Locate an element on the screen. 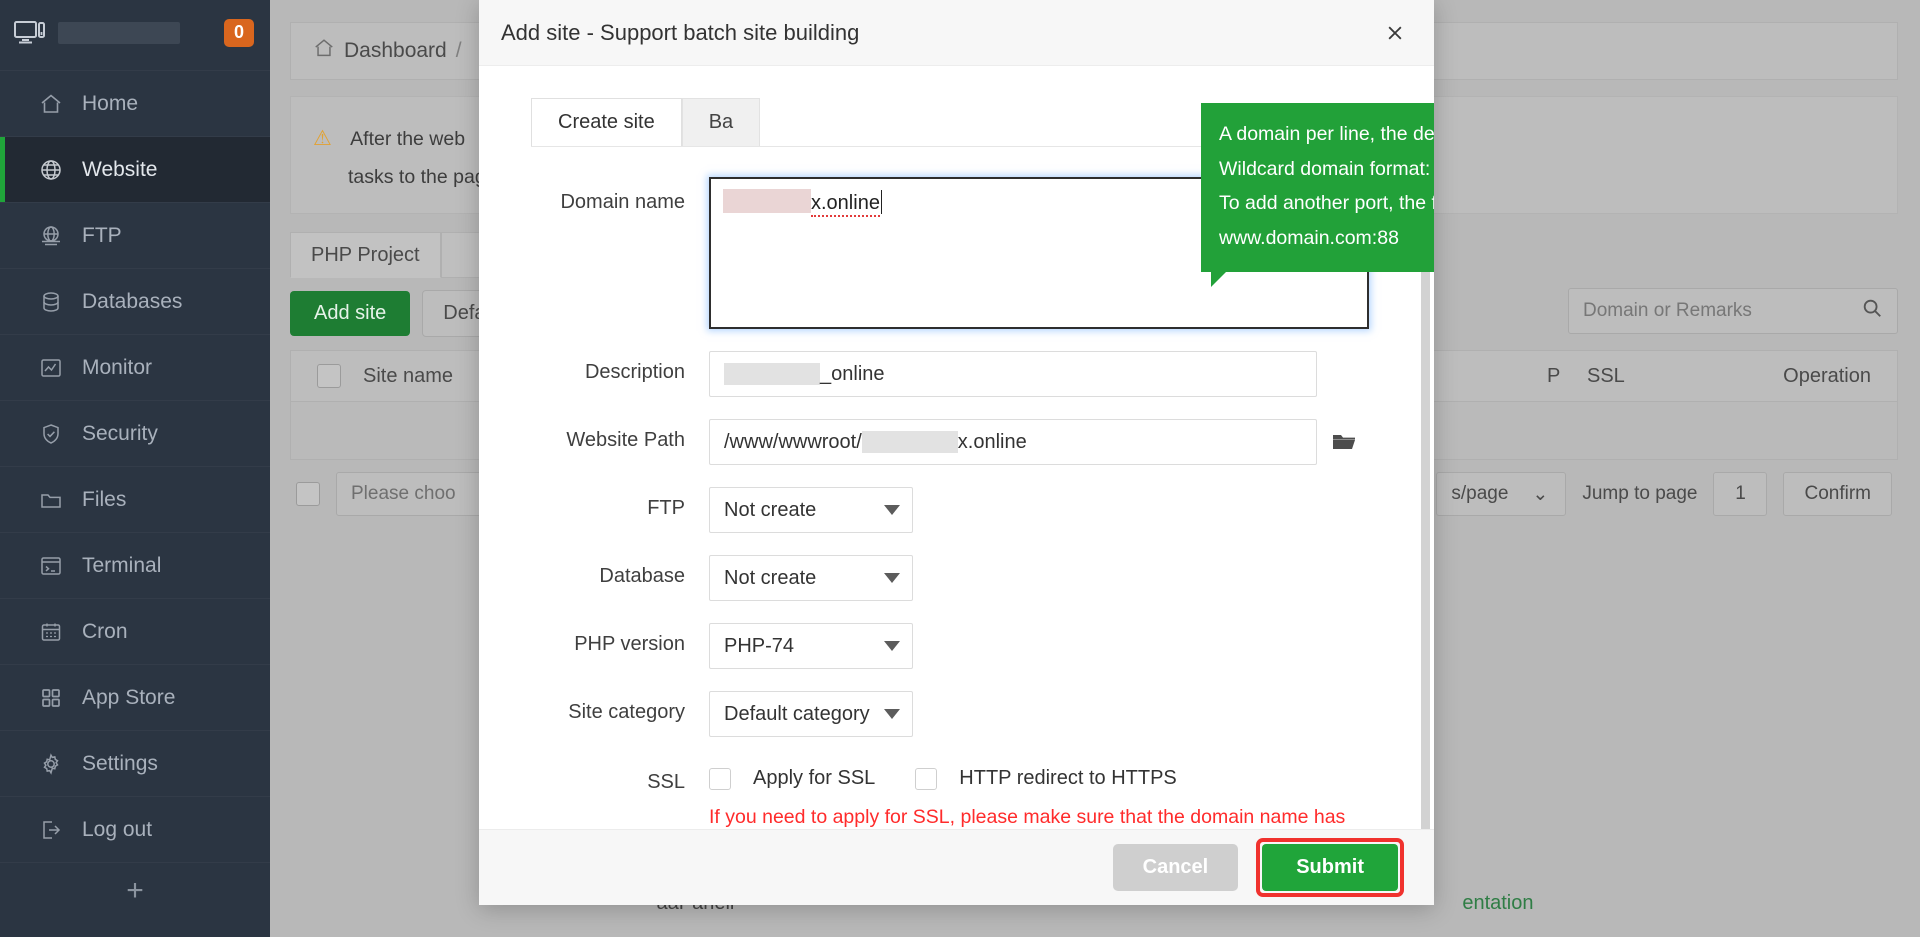 The image size is (1920, 937). documentation-link: entation is located at coordinates (1497, 903).